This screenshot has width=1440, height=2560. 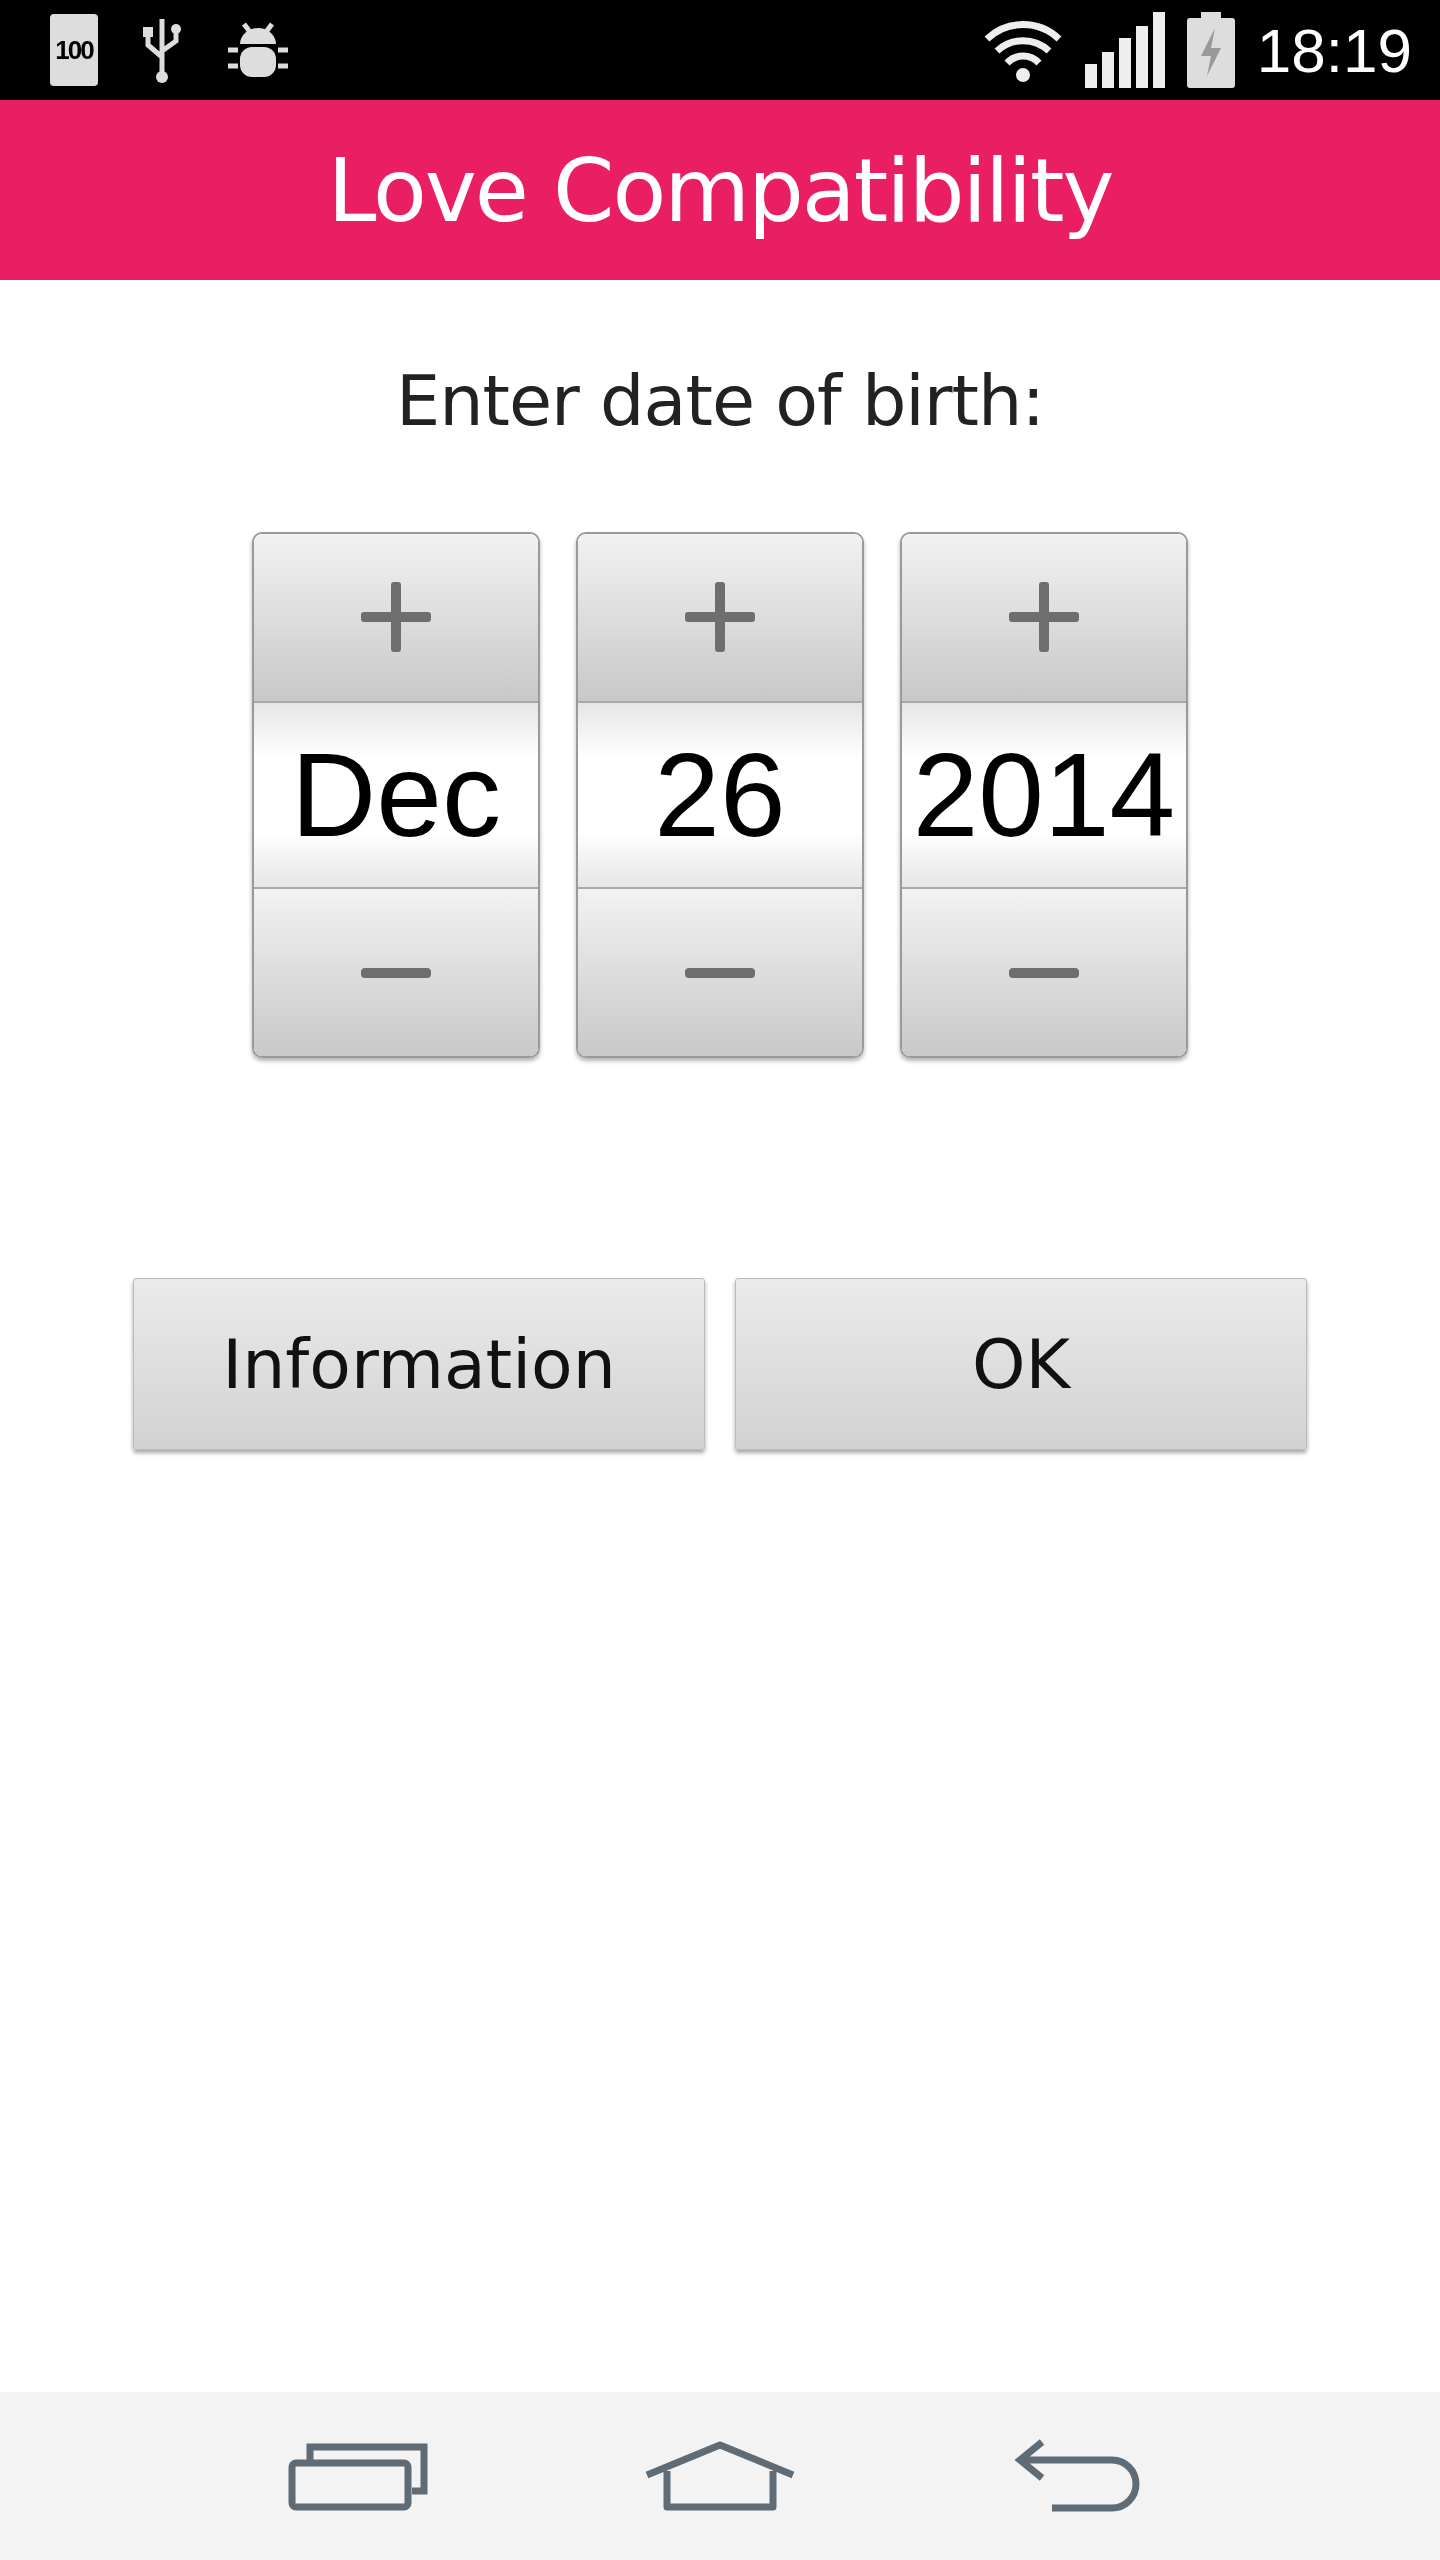 I want to click on home-icon, so click(x=720, y=2476).